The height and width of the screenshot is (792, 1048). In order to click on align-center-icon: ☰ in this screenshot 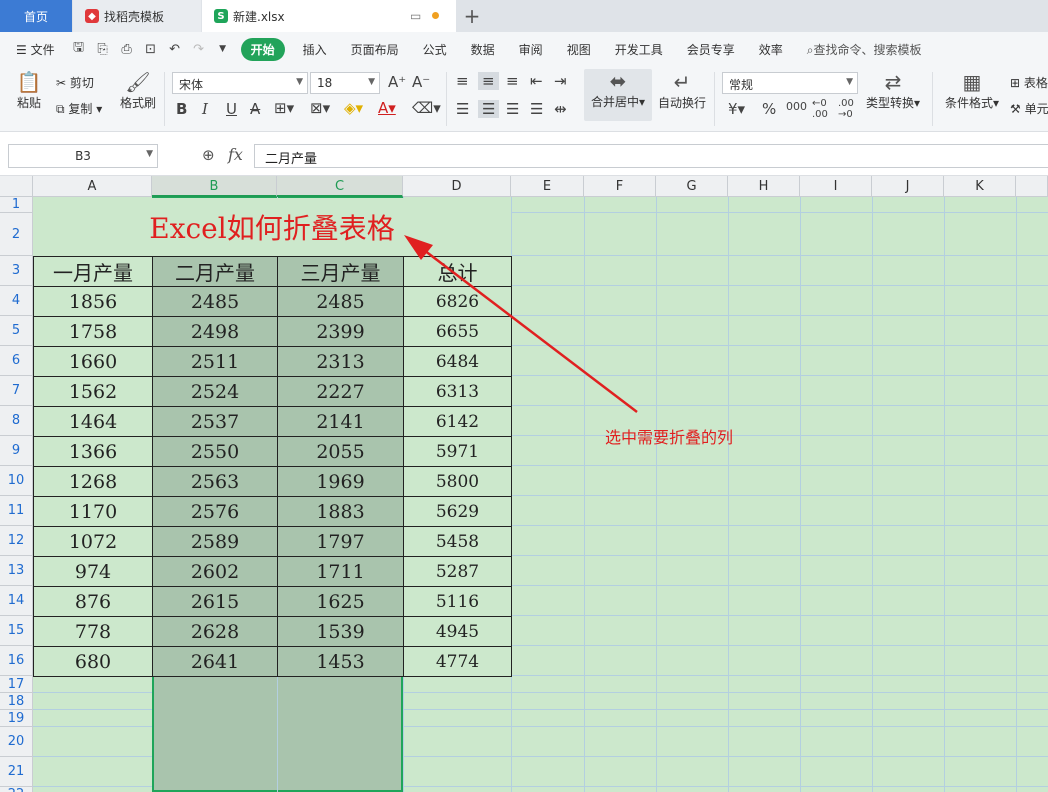, I will do `click(489, 109)`.